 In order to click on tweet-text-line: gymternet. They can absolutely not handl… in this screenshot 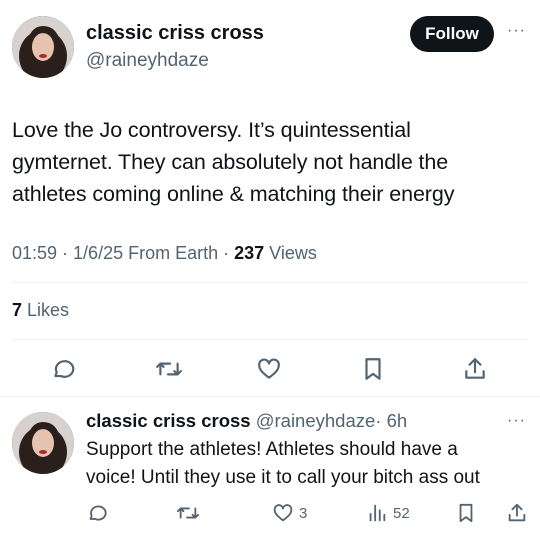, I will do `click(230, 162)`.